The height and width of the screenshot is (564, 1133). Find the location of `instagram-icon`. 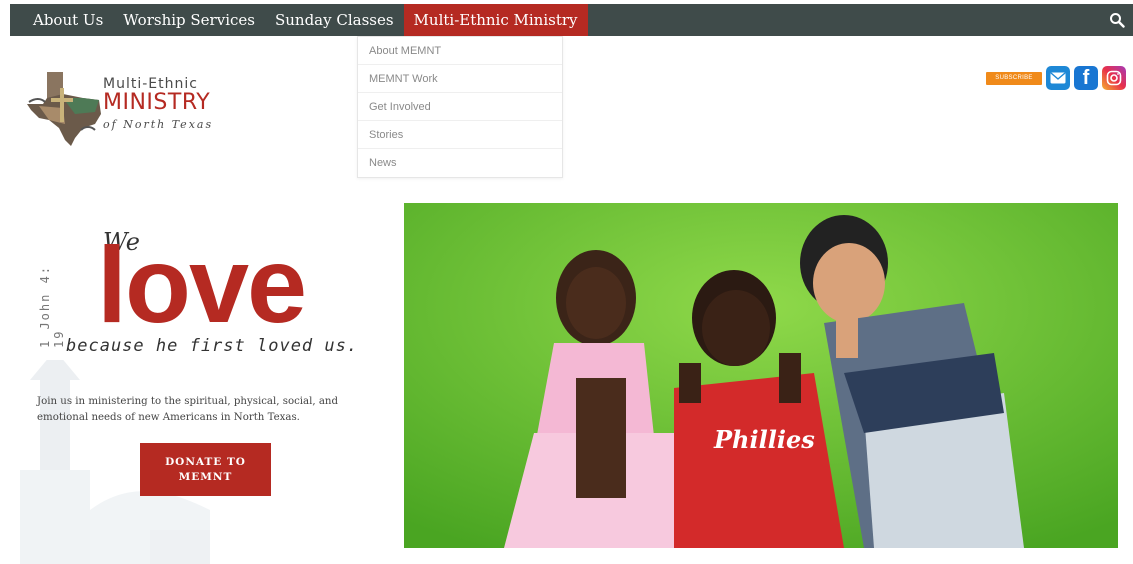

instagram-icon is located at coordinates (1114, 78).